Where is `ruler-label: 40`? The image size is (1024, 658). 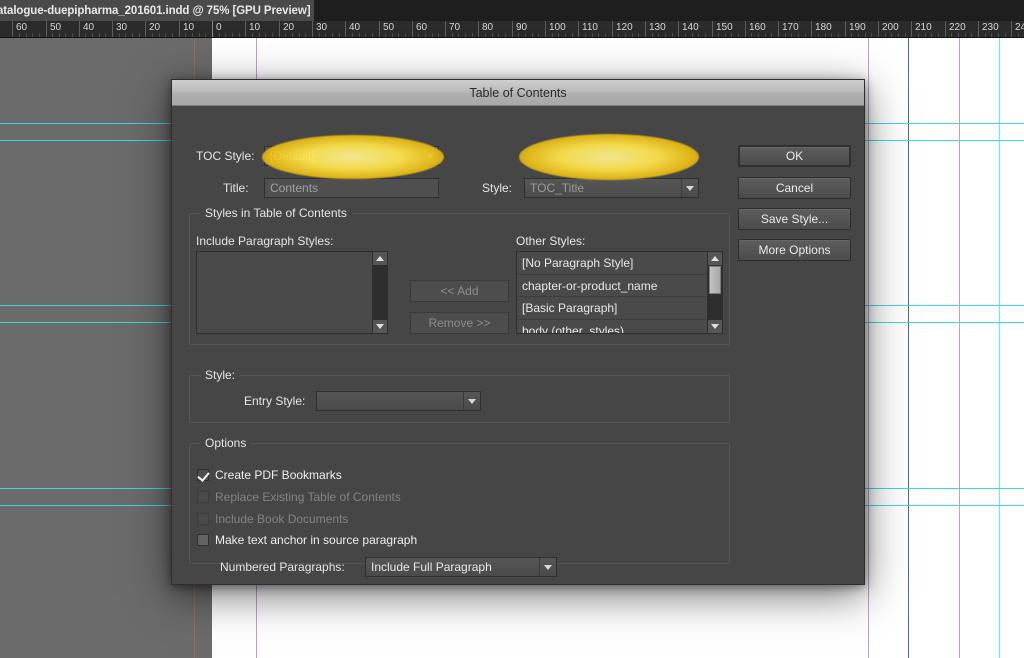 ruler-label: 40 is located at coordinates (355, 27).